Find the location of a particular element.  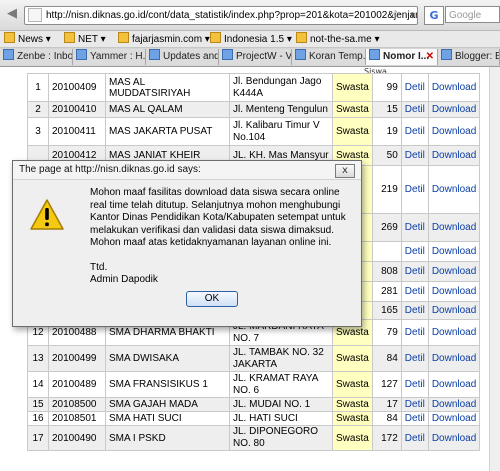

address-cell: JL. TAMBAK NO. 32 JAKARTA is located at coordinates (281, 358).